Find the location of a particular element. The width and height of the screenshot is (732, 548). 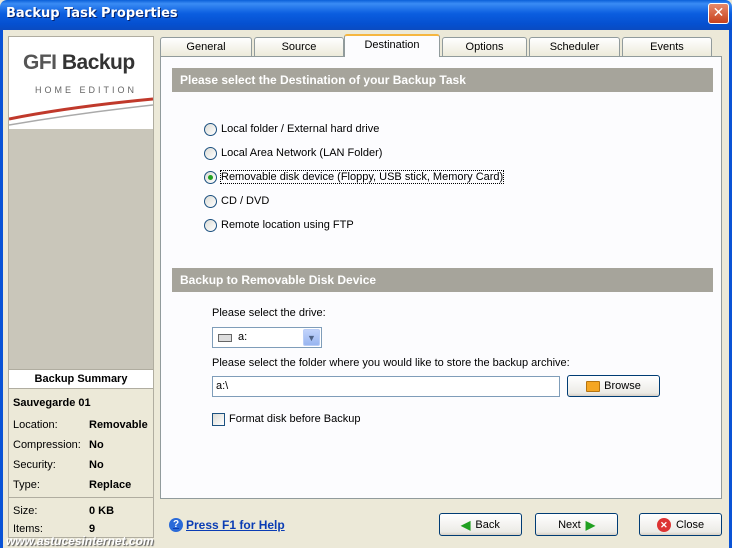

window-title: Backup Task Properties is located at coordinates (92, 13).